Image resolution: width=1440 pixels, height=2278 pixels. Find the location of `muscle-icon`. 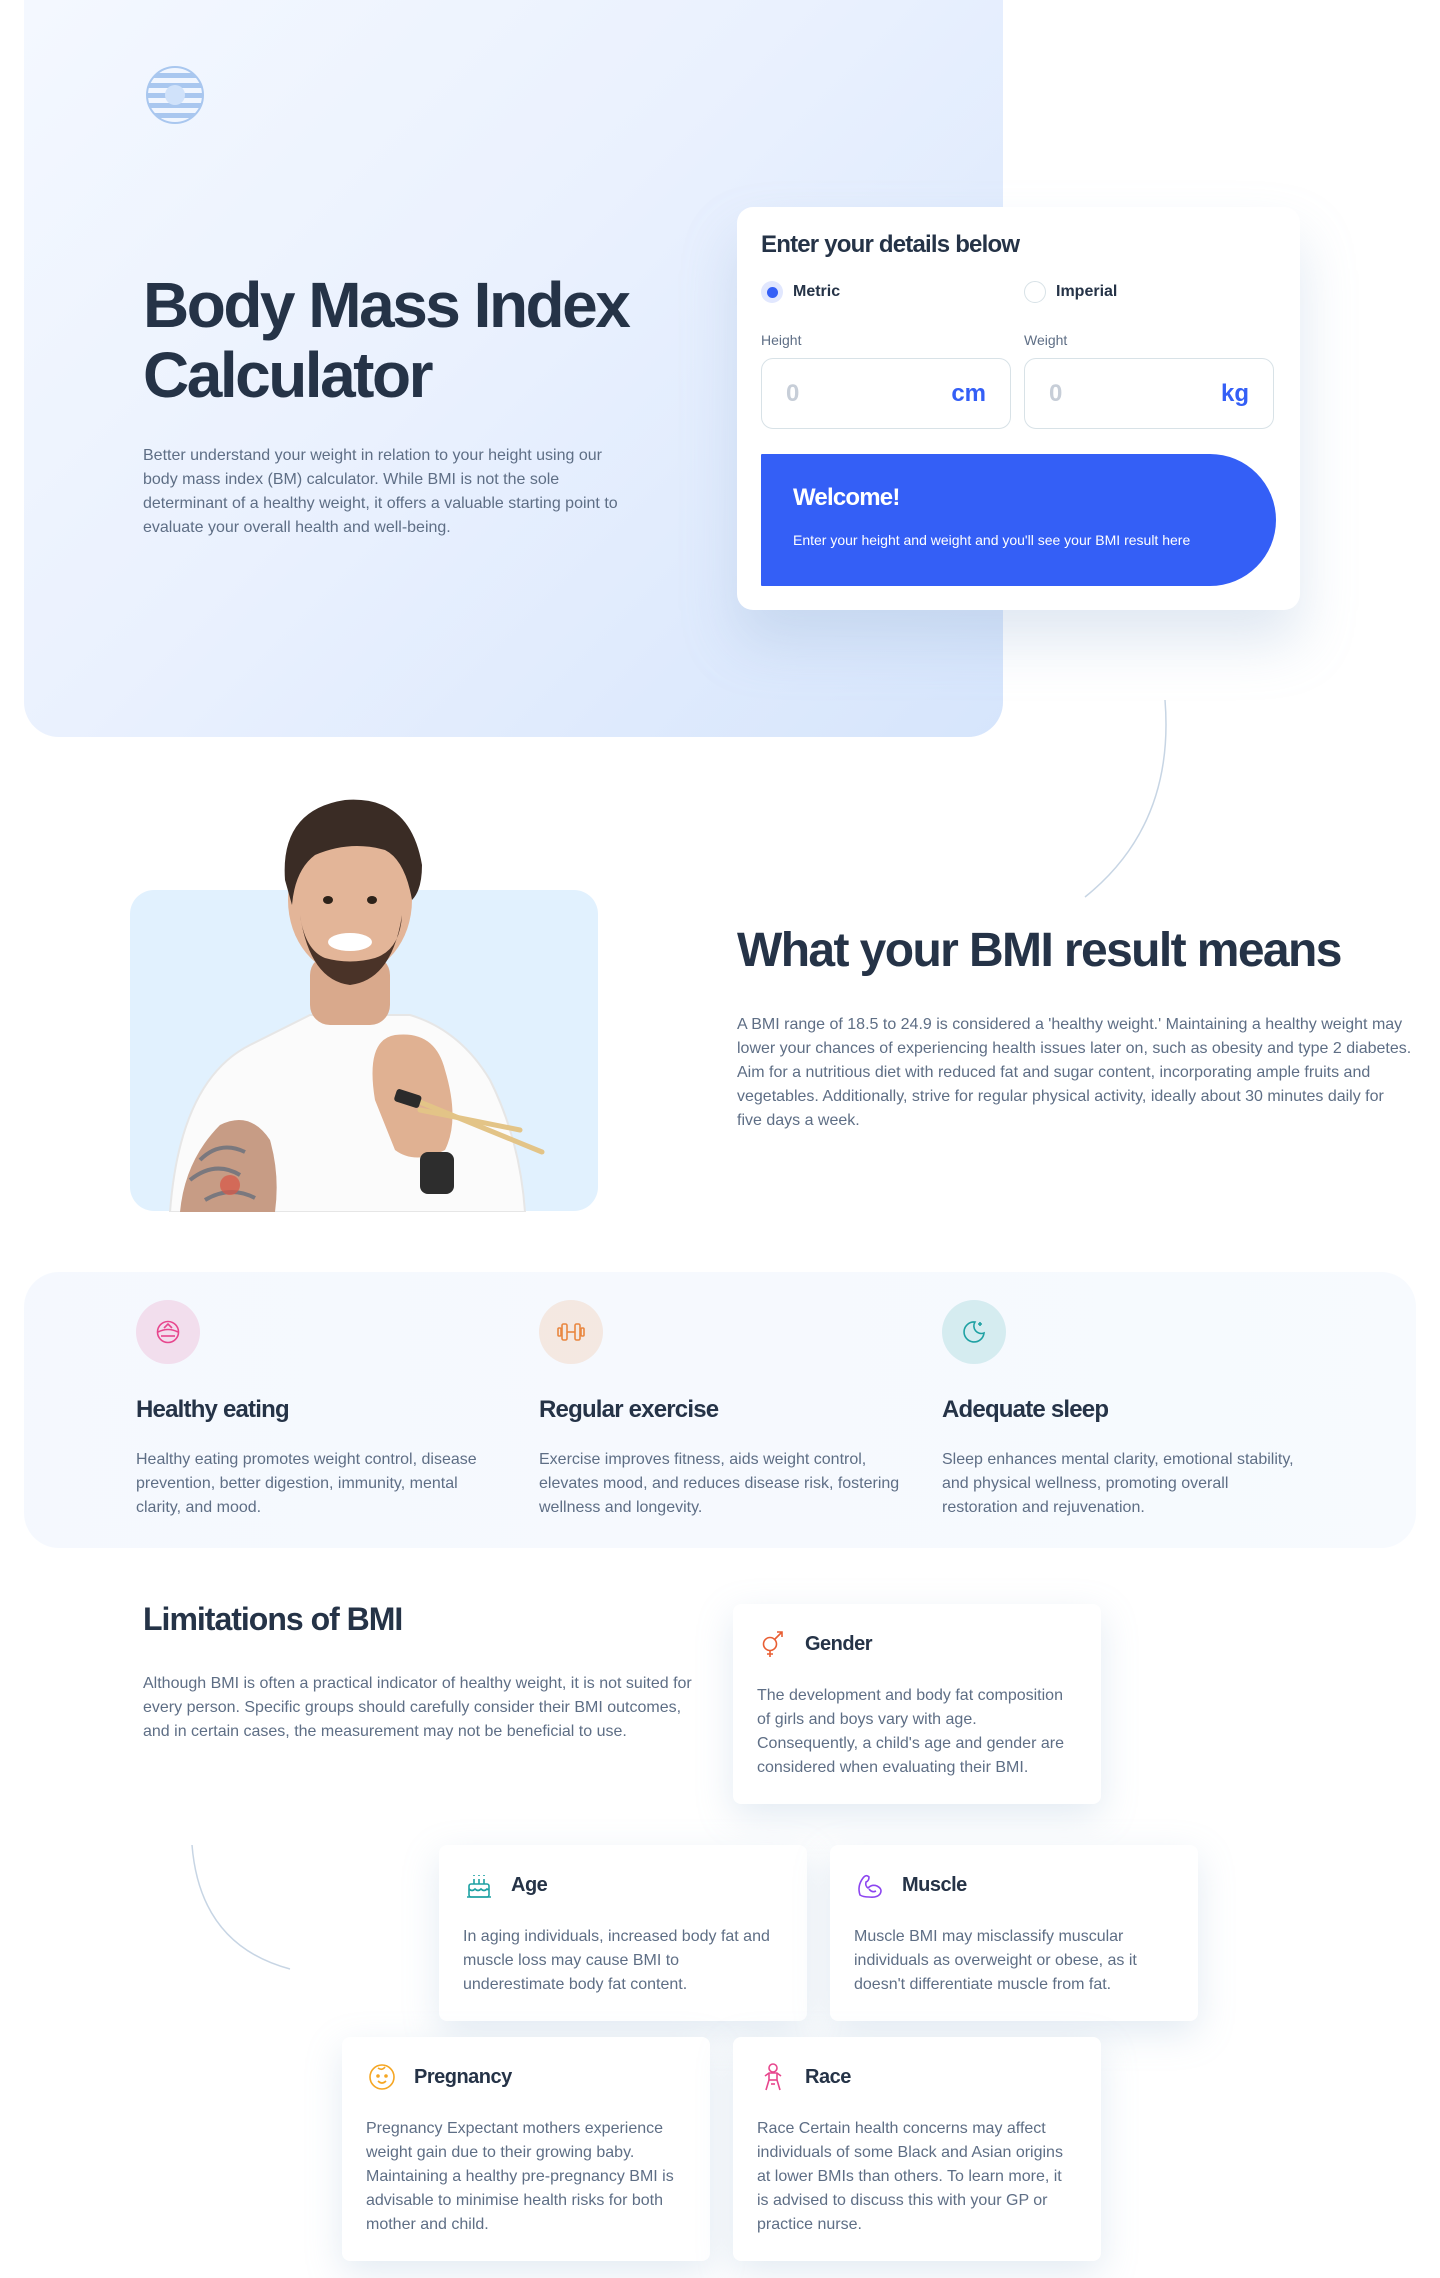

muscle-icon is located at coordinates (870, 1886).